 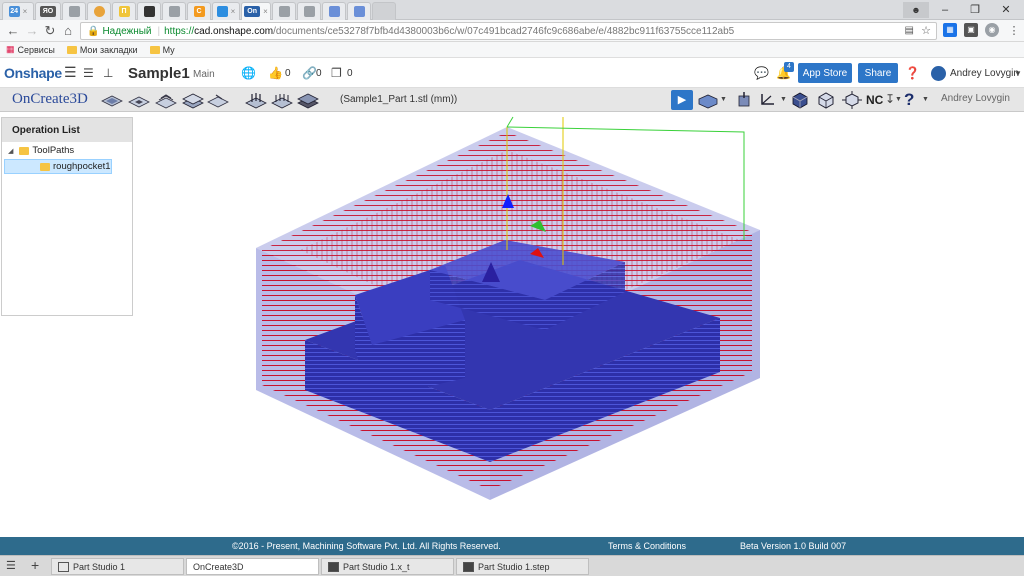 I want to click on tab-label: Part Studio 1.step, so click(x=514, y=566).